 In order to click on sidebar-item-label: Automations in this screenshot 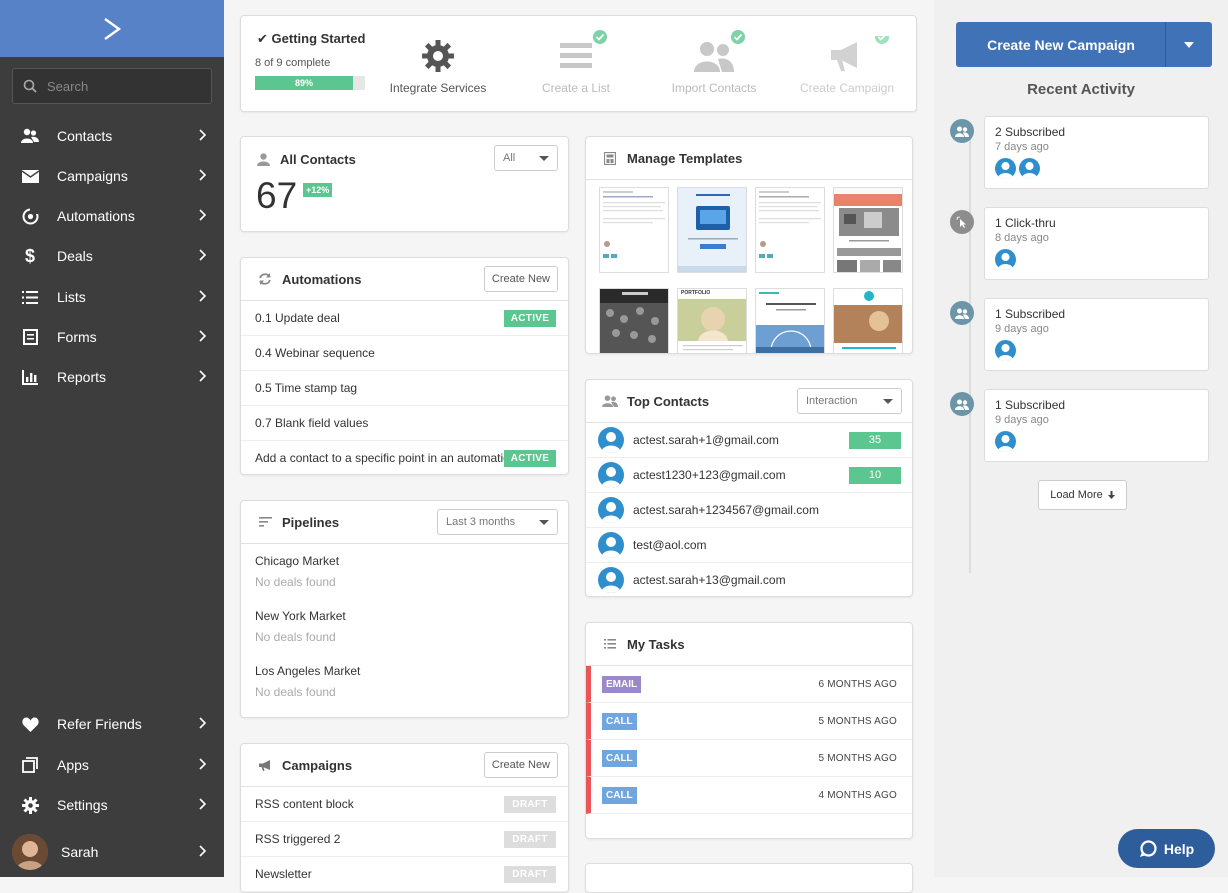, I will do `click(96, 216)`.